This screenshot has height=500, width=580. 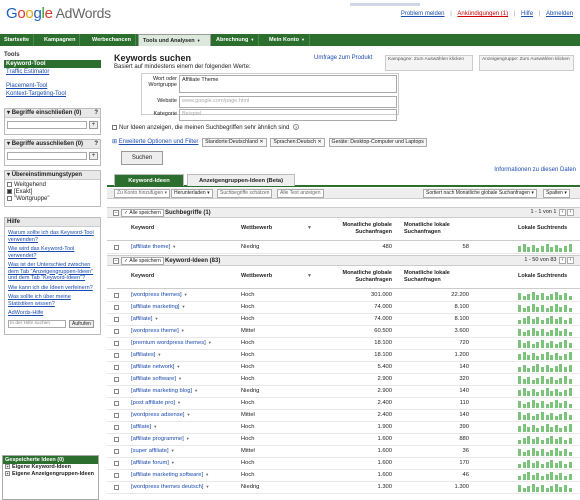 I want to click on keyword-link: [affilate] ▼, so click(x=144, y=427).